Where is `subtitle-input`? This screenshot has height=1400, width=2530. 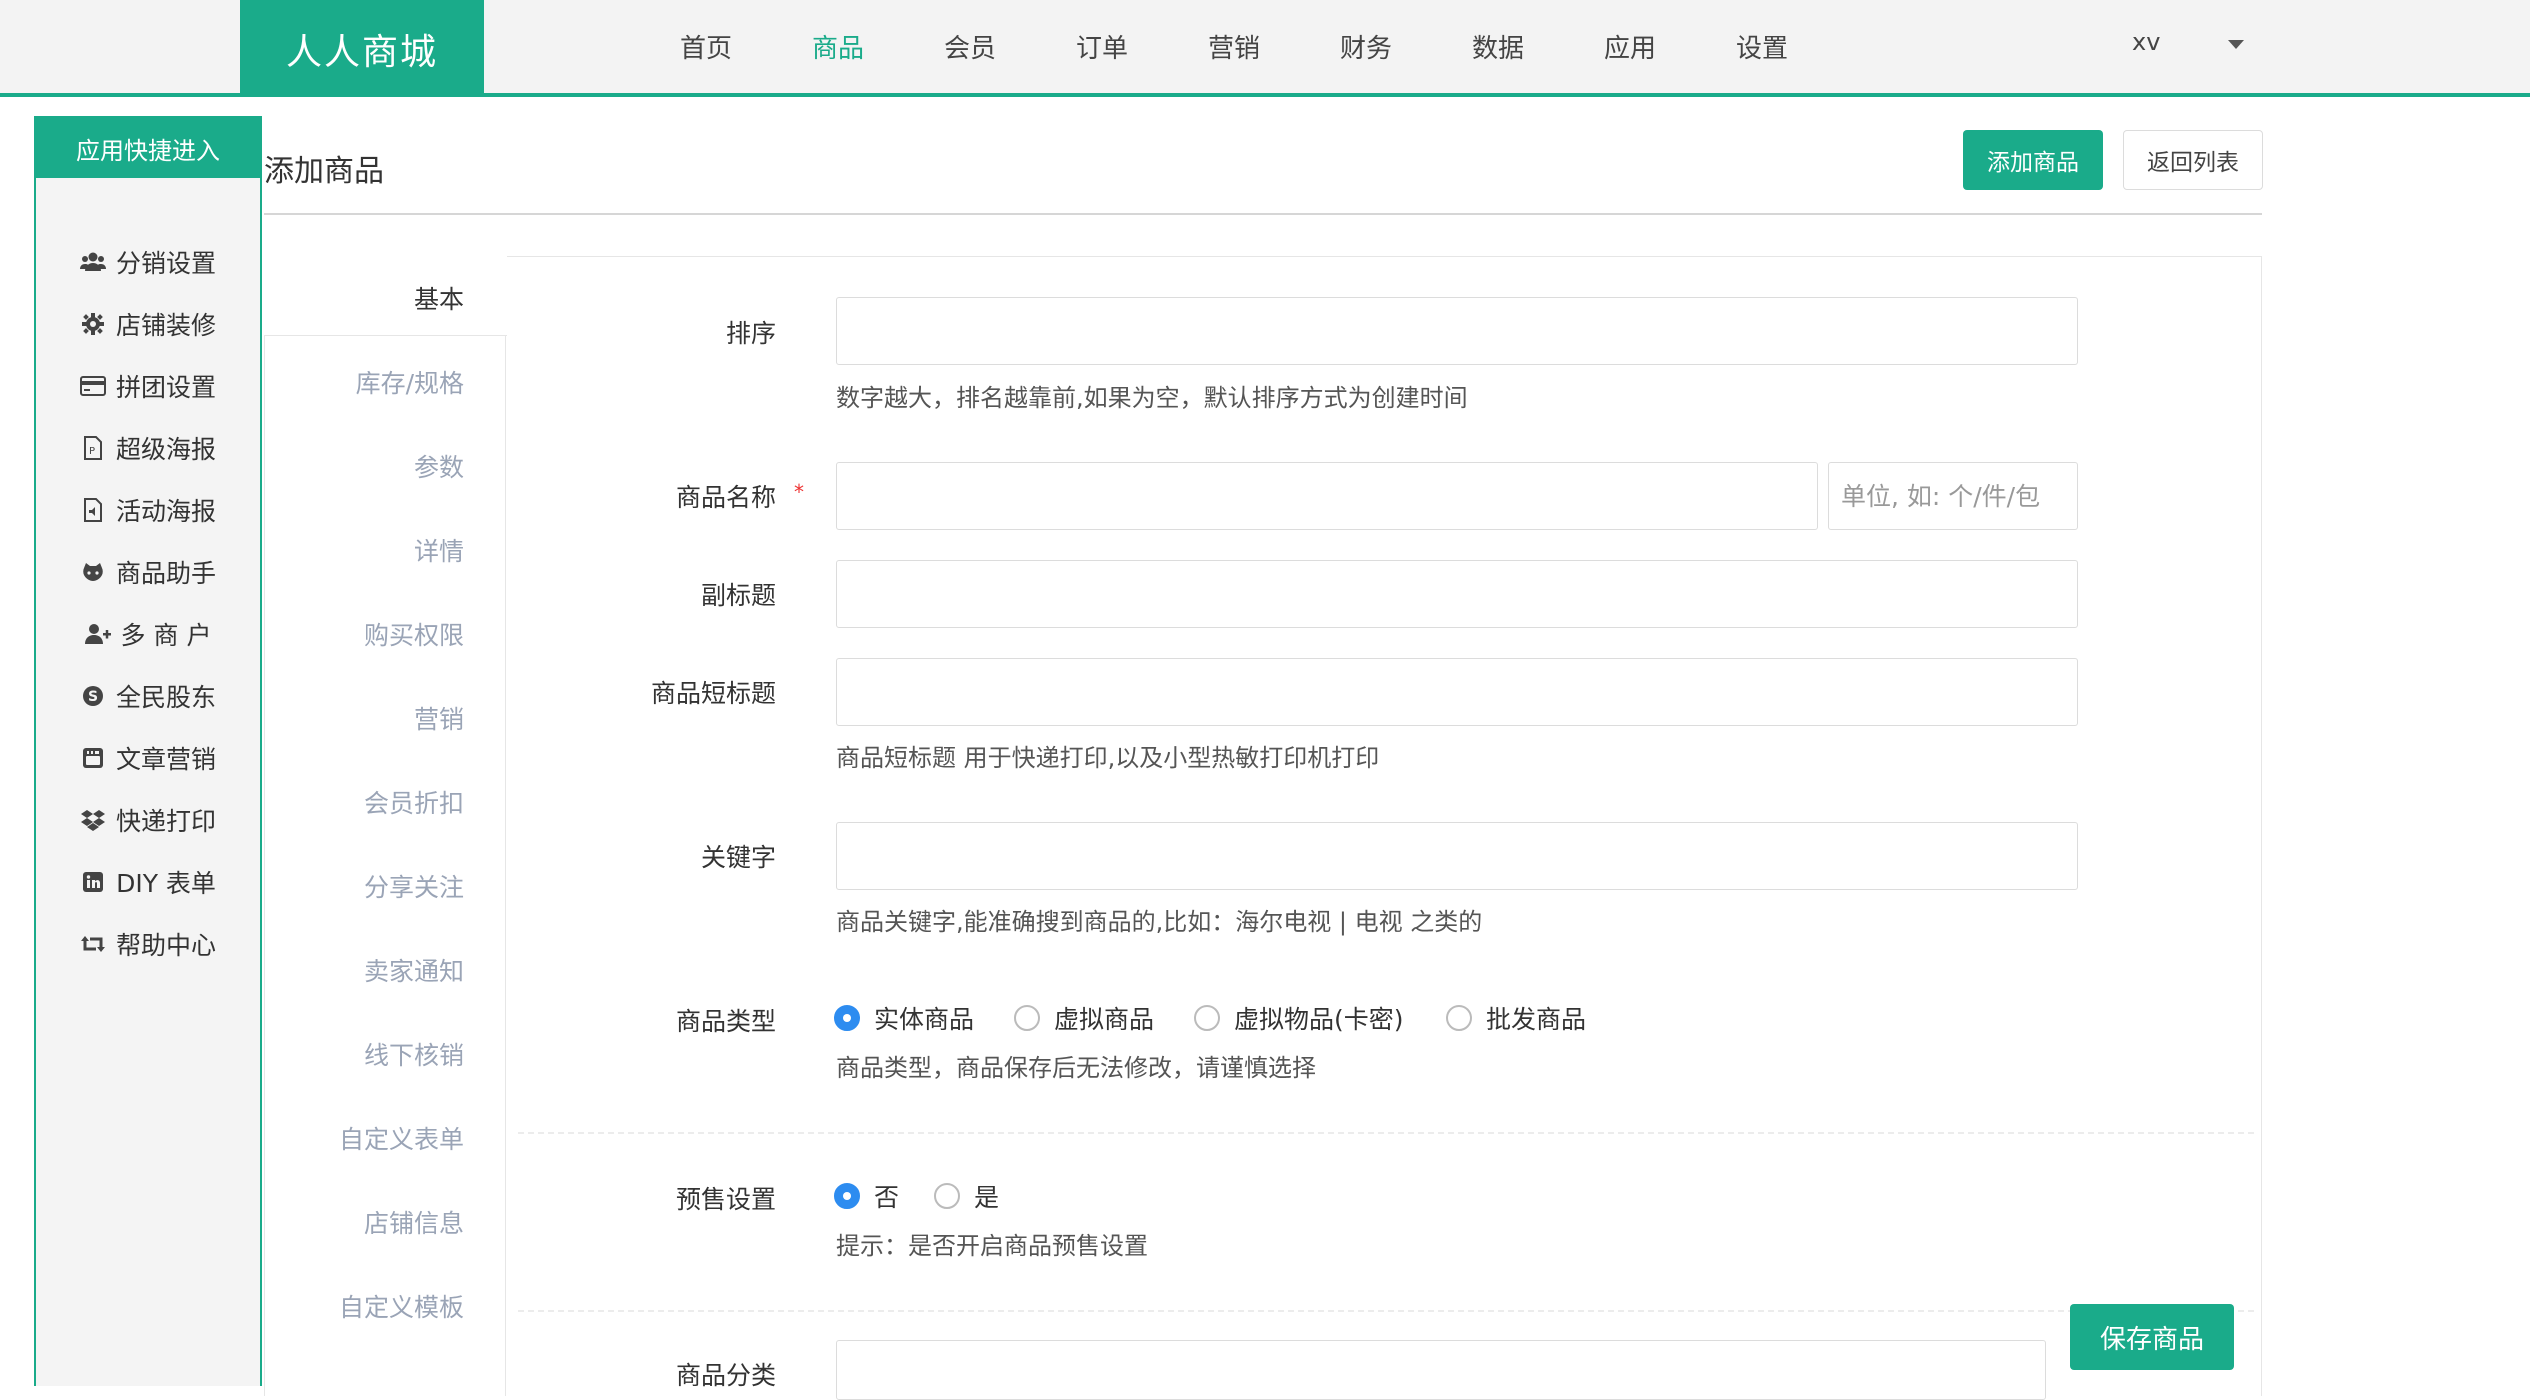 subtitle-input is located at coordinates (1457, 594).